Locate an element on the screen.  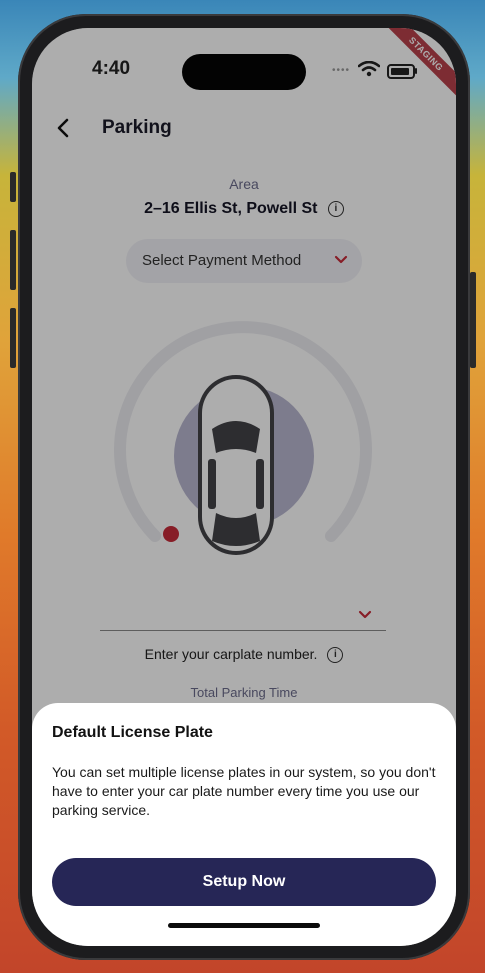
phone-side-button is located at coordinates (13, 187).